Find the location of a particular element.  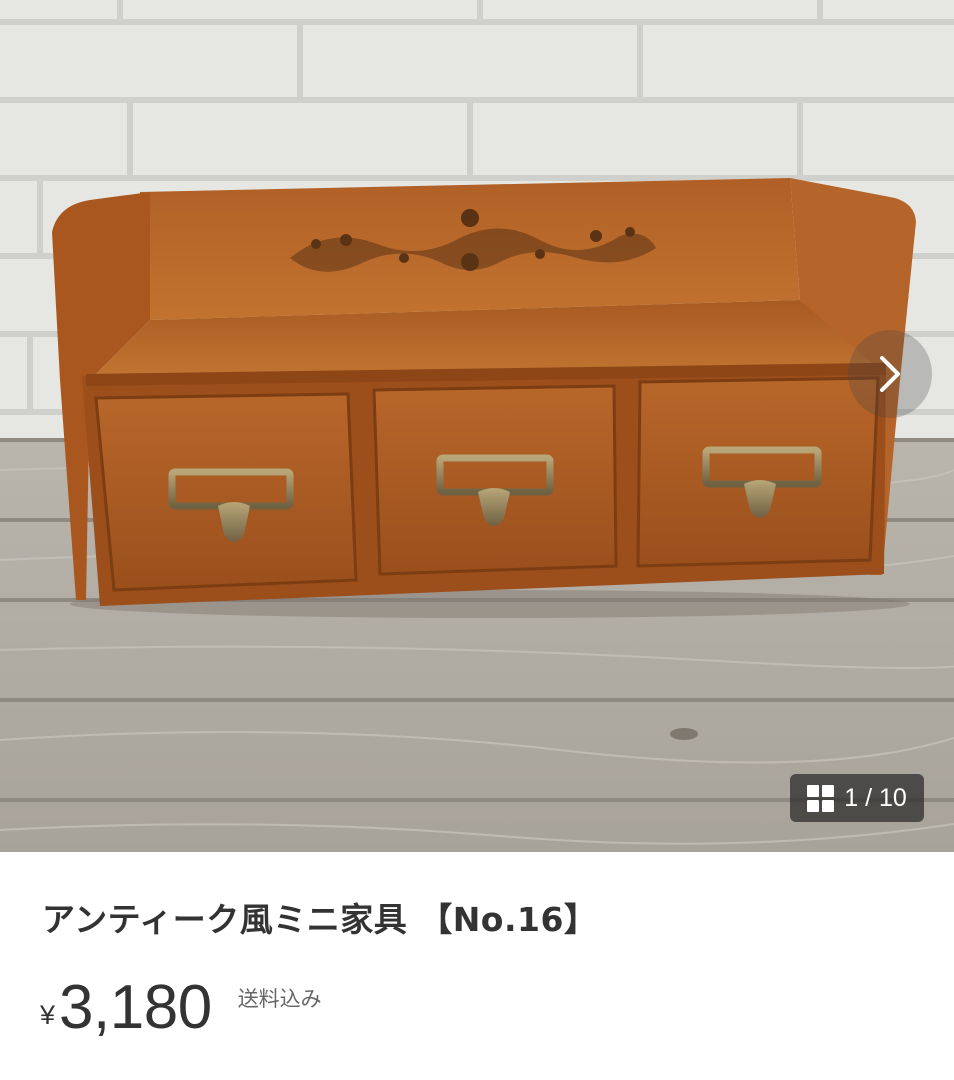

image-counter-text: 1 / 10 is located at coordinates (875, 797).